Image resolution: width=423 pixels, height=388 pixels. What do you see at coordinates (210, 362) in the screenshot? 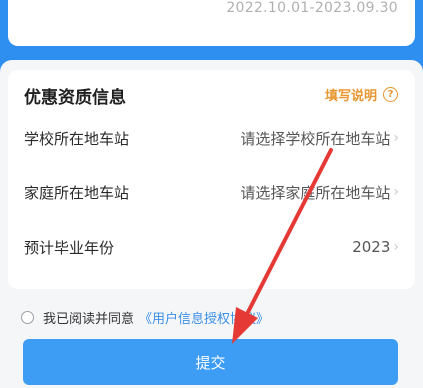
I see `submit-button: 提交` at bounding box center [210, 362].